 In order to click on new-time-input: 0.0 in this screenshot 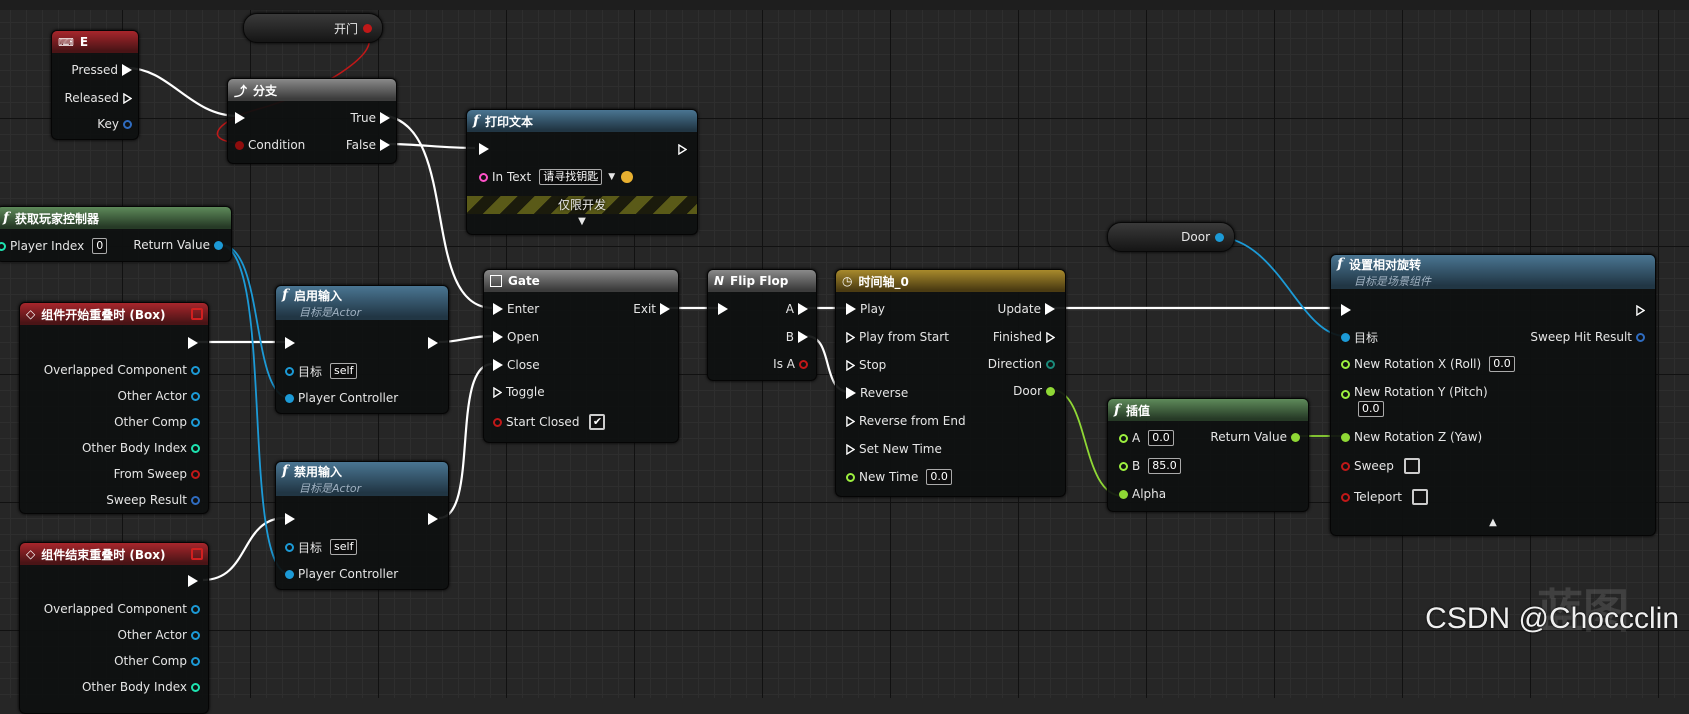, I will do `click(939, 477)`.